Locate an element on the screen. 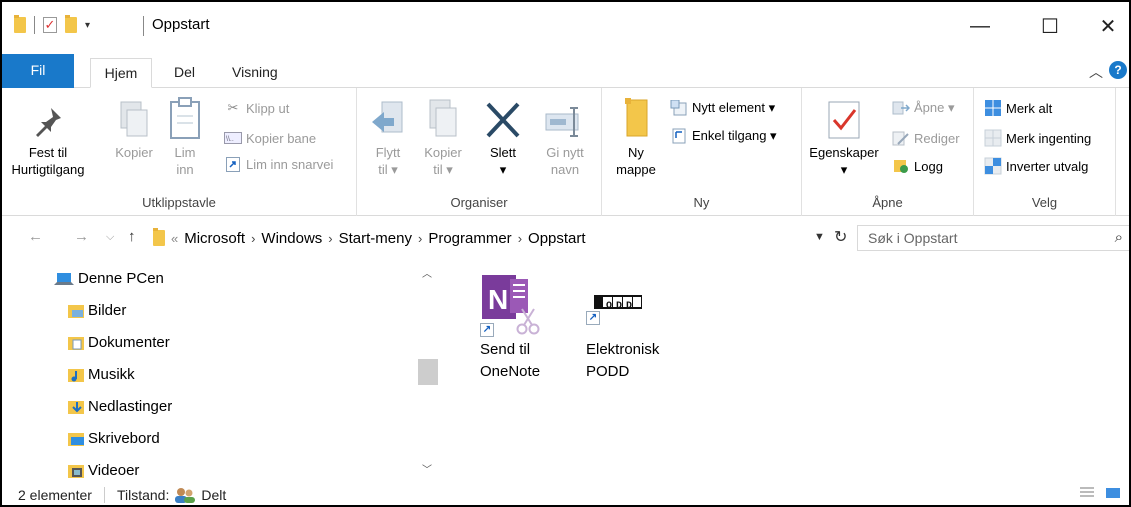  details-view-icon is located at coordinates (1087, 493).